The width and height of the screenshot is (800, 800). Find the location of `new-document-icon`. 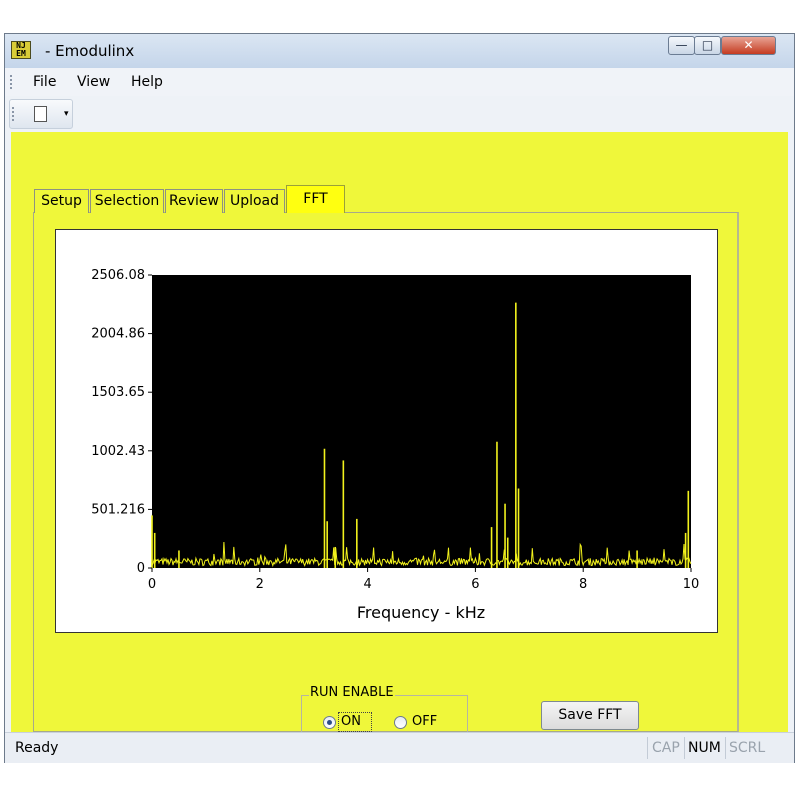

new-document-icon is located at coordinates (40, 114).